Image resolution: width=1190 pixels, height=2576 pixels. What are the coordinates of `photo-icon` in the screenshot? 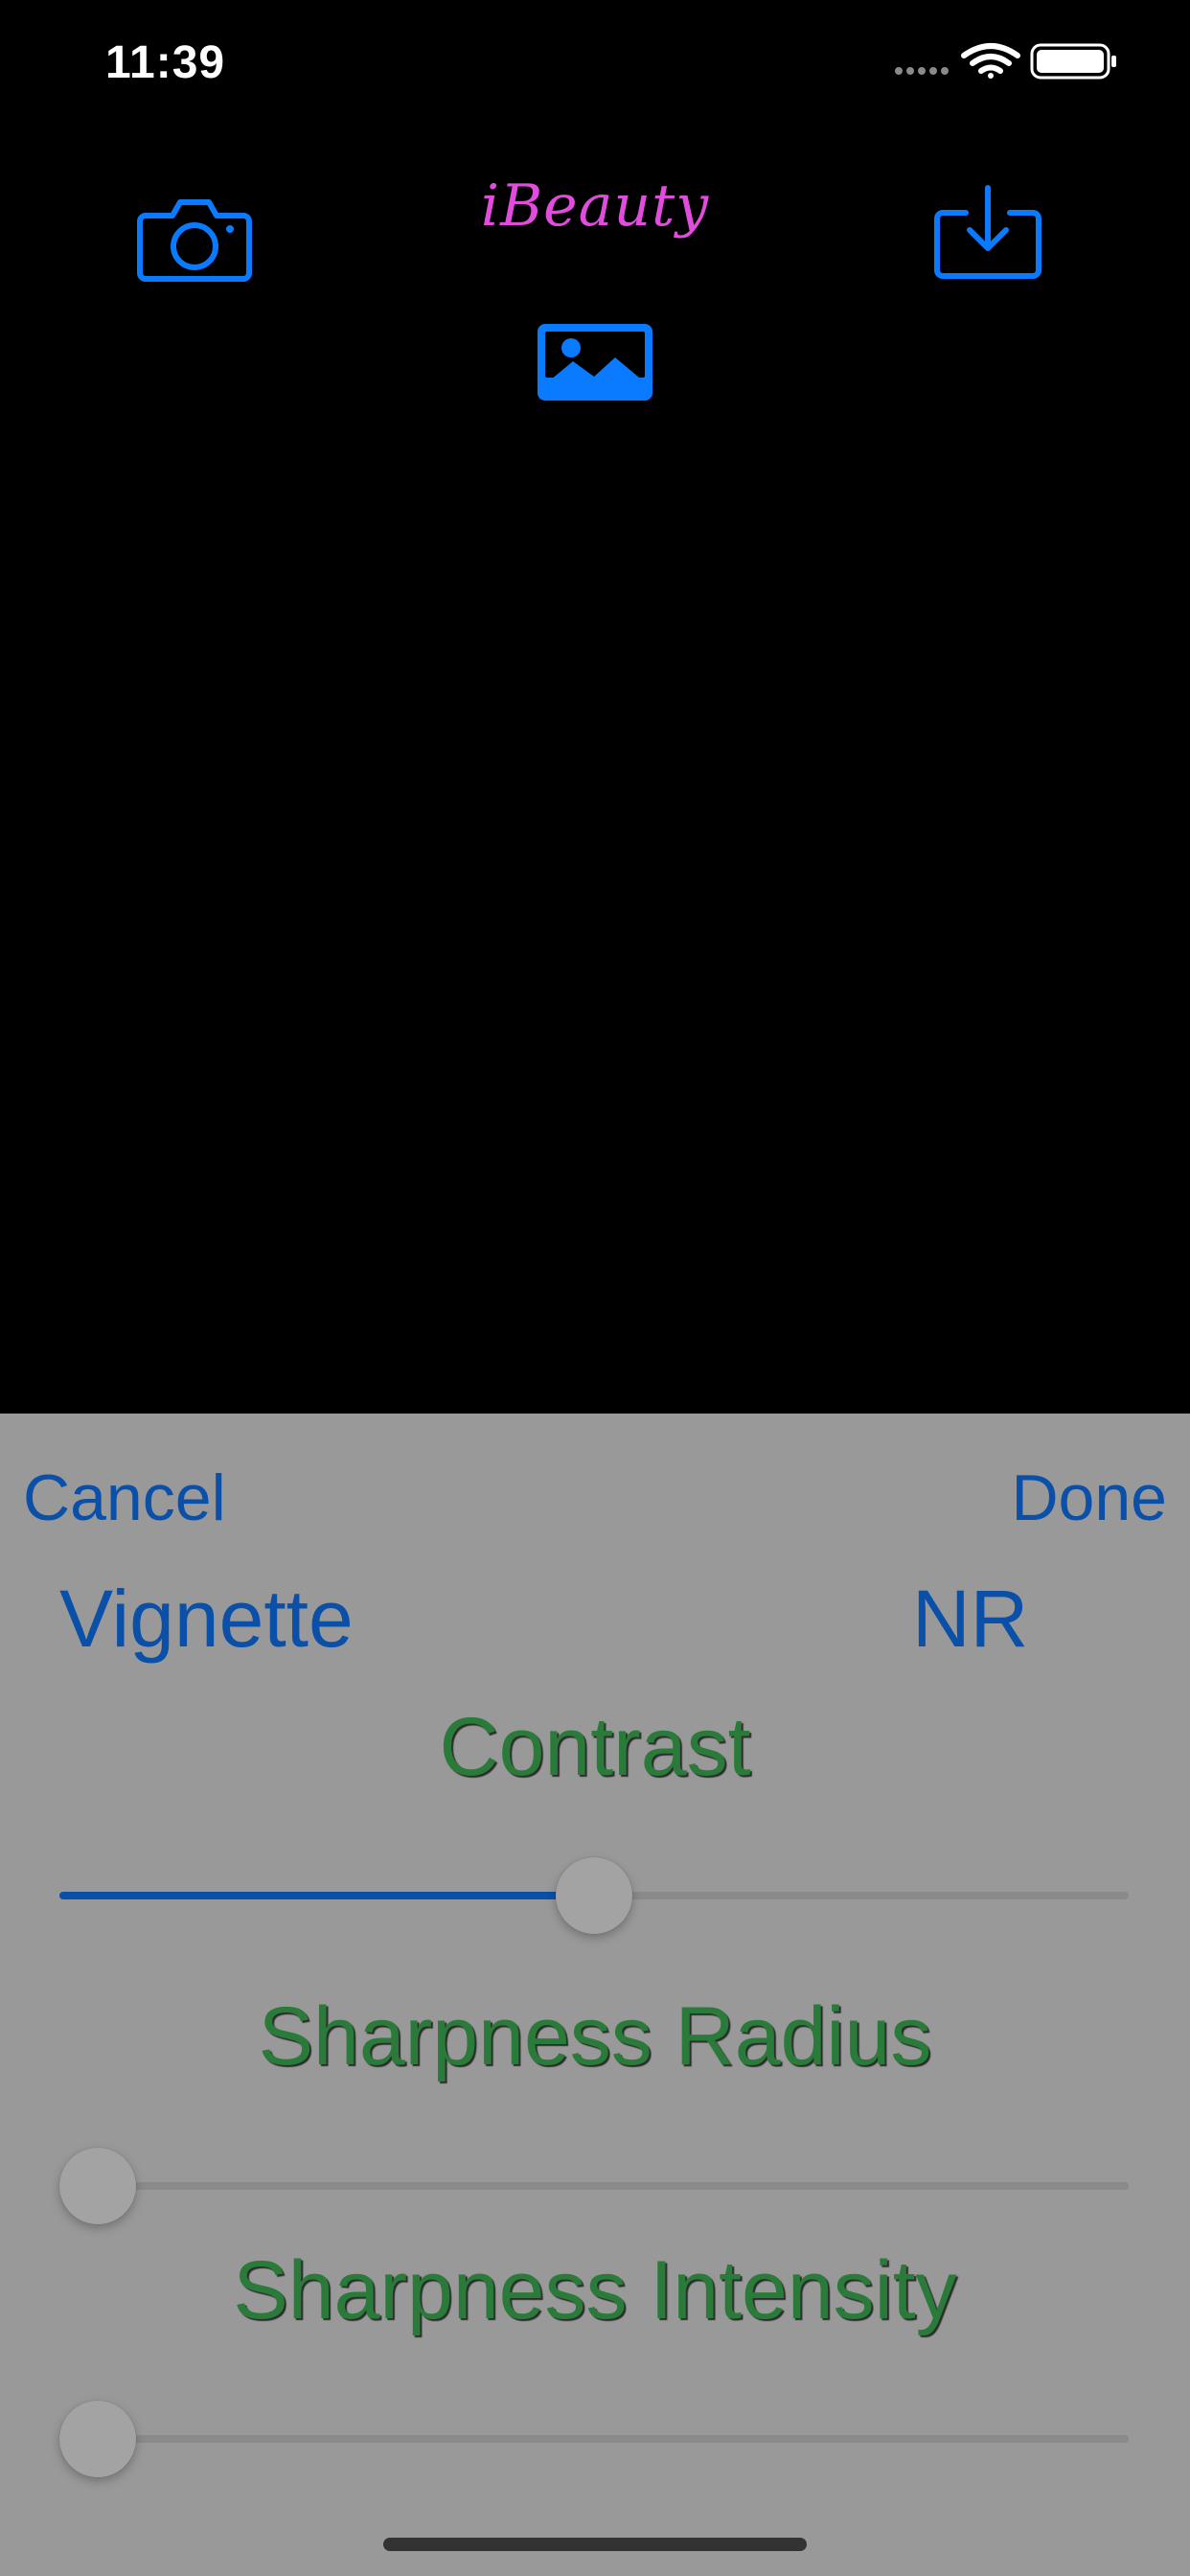 It's located at (595, 362).